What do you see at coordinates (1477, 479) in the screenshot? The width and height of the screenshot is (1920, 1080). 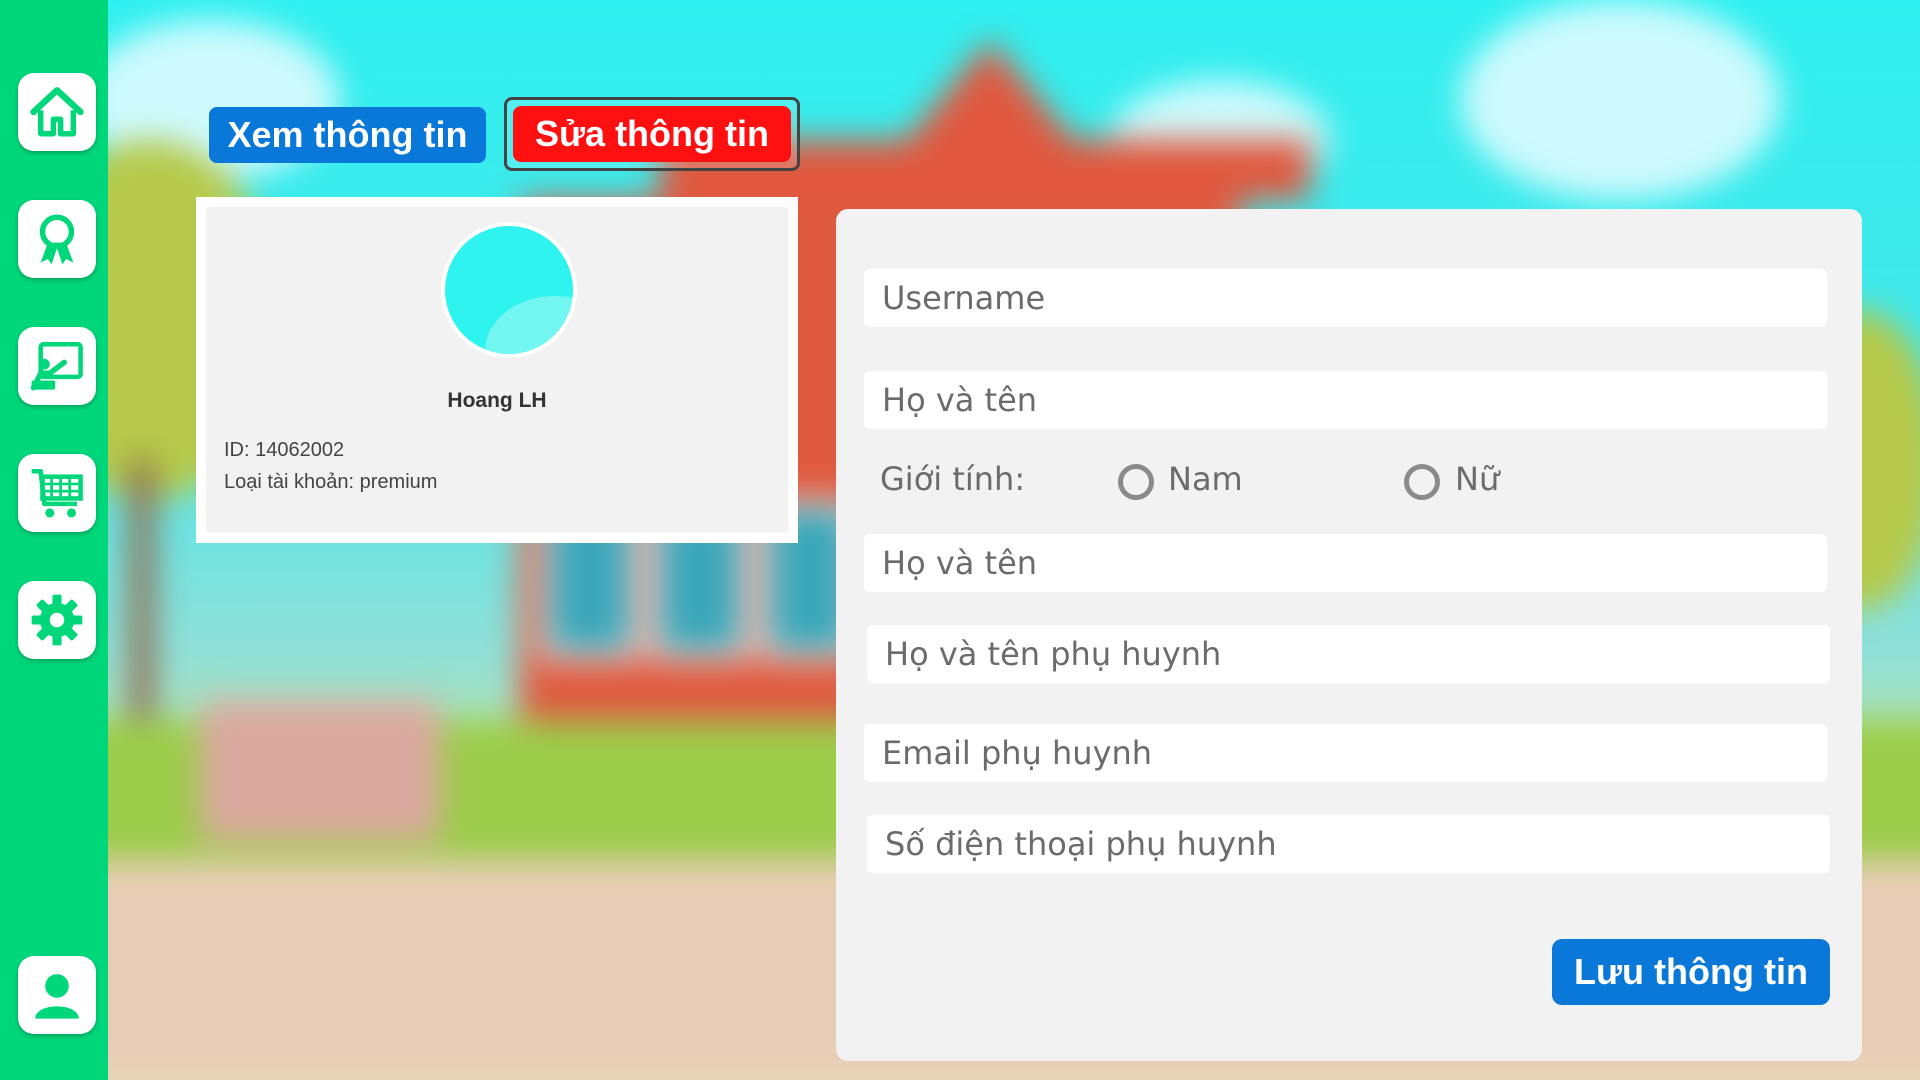 I see `gender-option-female-label: Nữ` at bounding box center [1477, 479].